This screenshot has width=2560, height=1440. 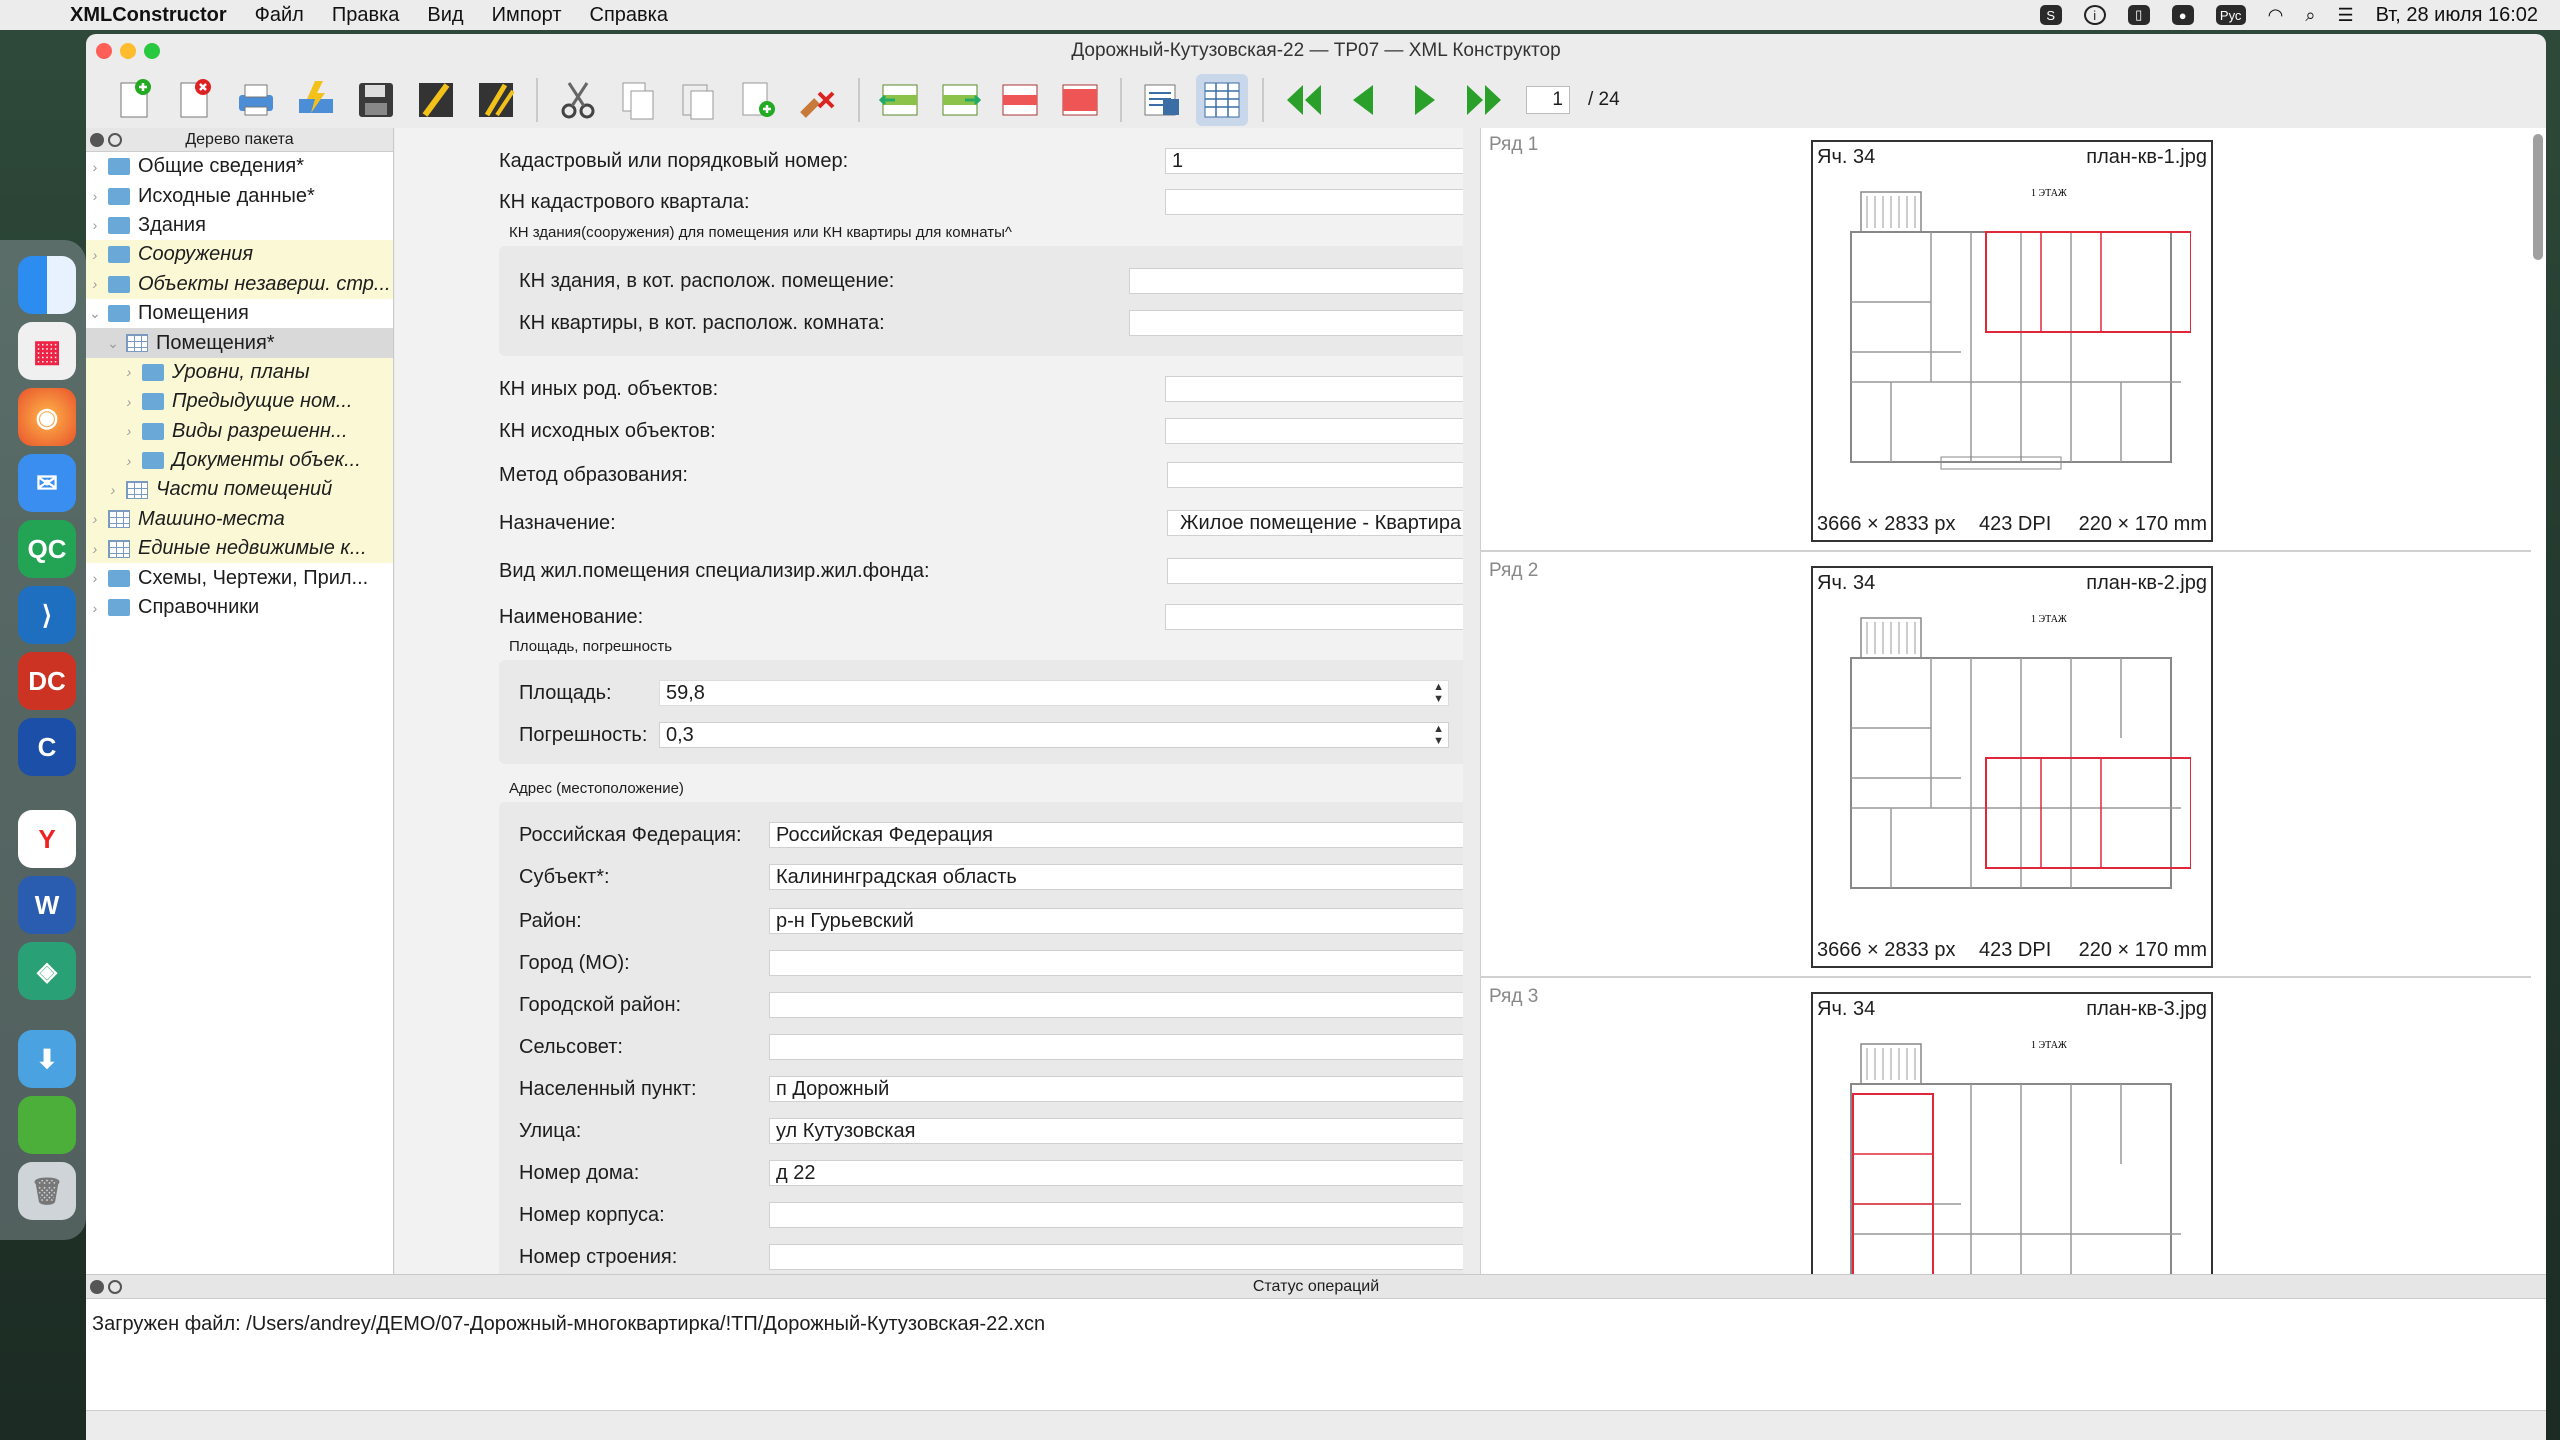 What do you see at coordinates (239, 195) in the screenshot?
I see `tree-item-source-data: › Исходные данные*` at bounding box center [239, 195].